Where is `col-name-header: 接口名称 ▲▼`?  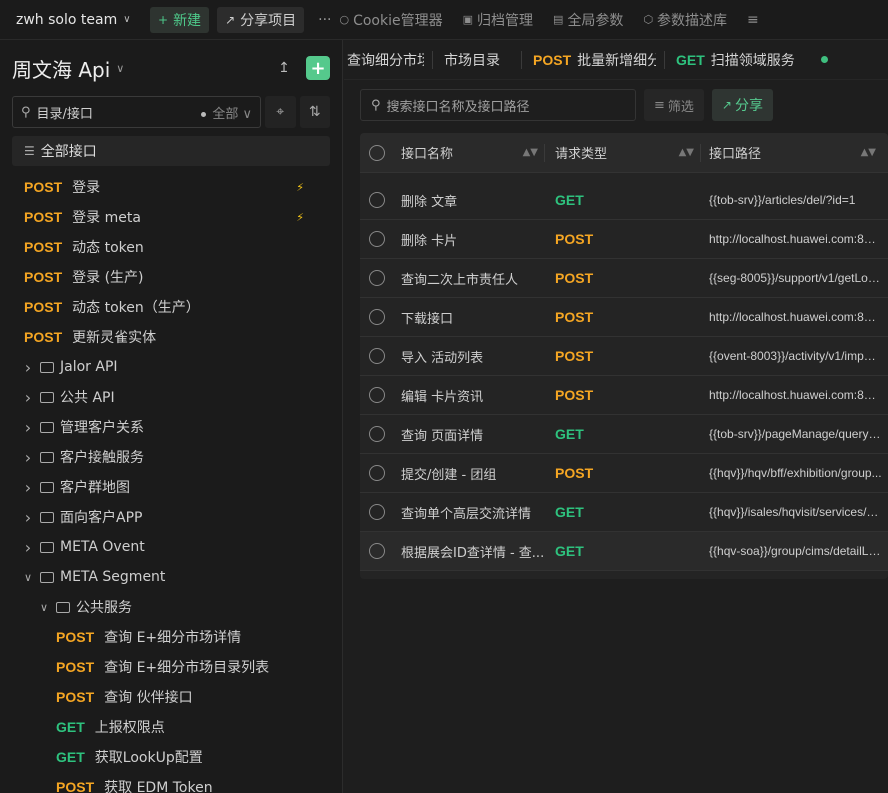 col-name-header: 接口名称 ▲▼ is located at coordinates (476, 152).